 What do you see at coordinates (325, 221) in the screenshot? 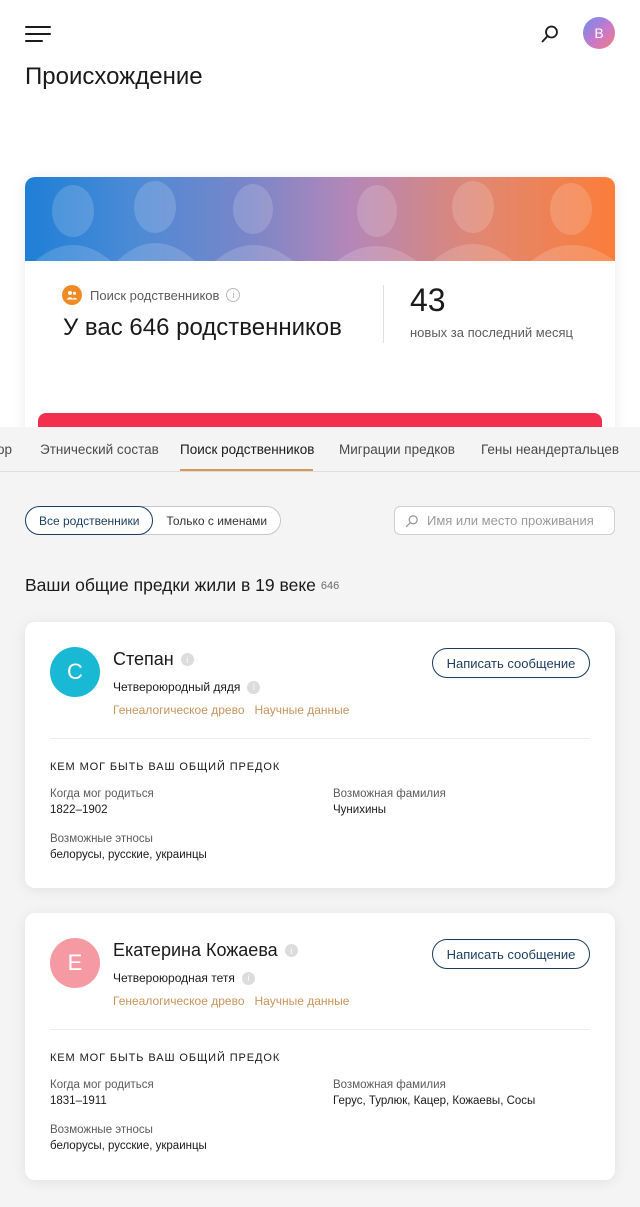
I see `faces-illustration` at bounding box center [325, 221].